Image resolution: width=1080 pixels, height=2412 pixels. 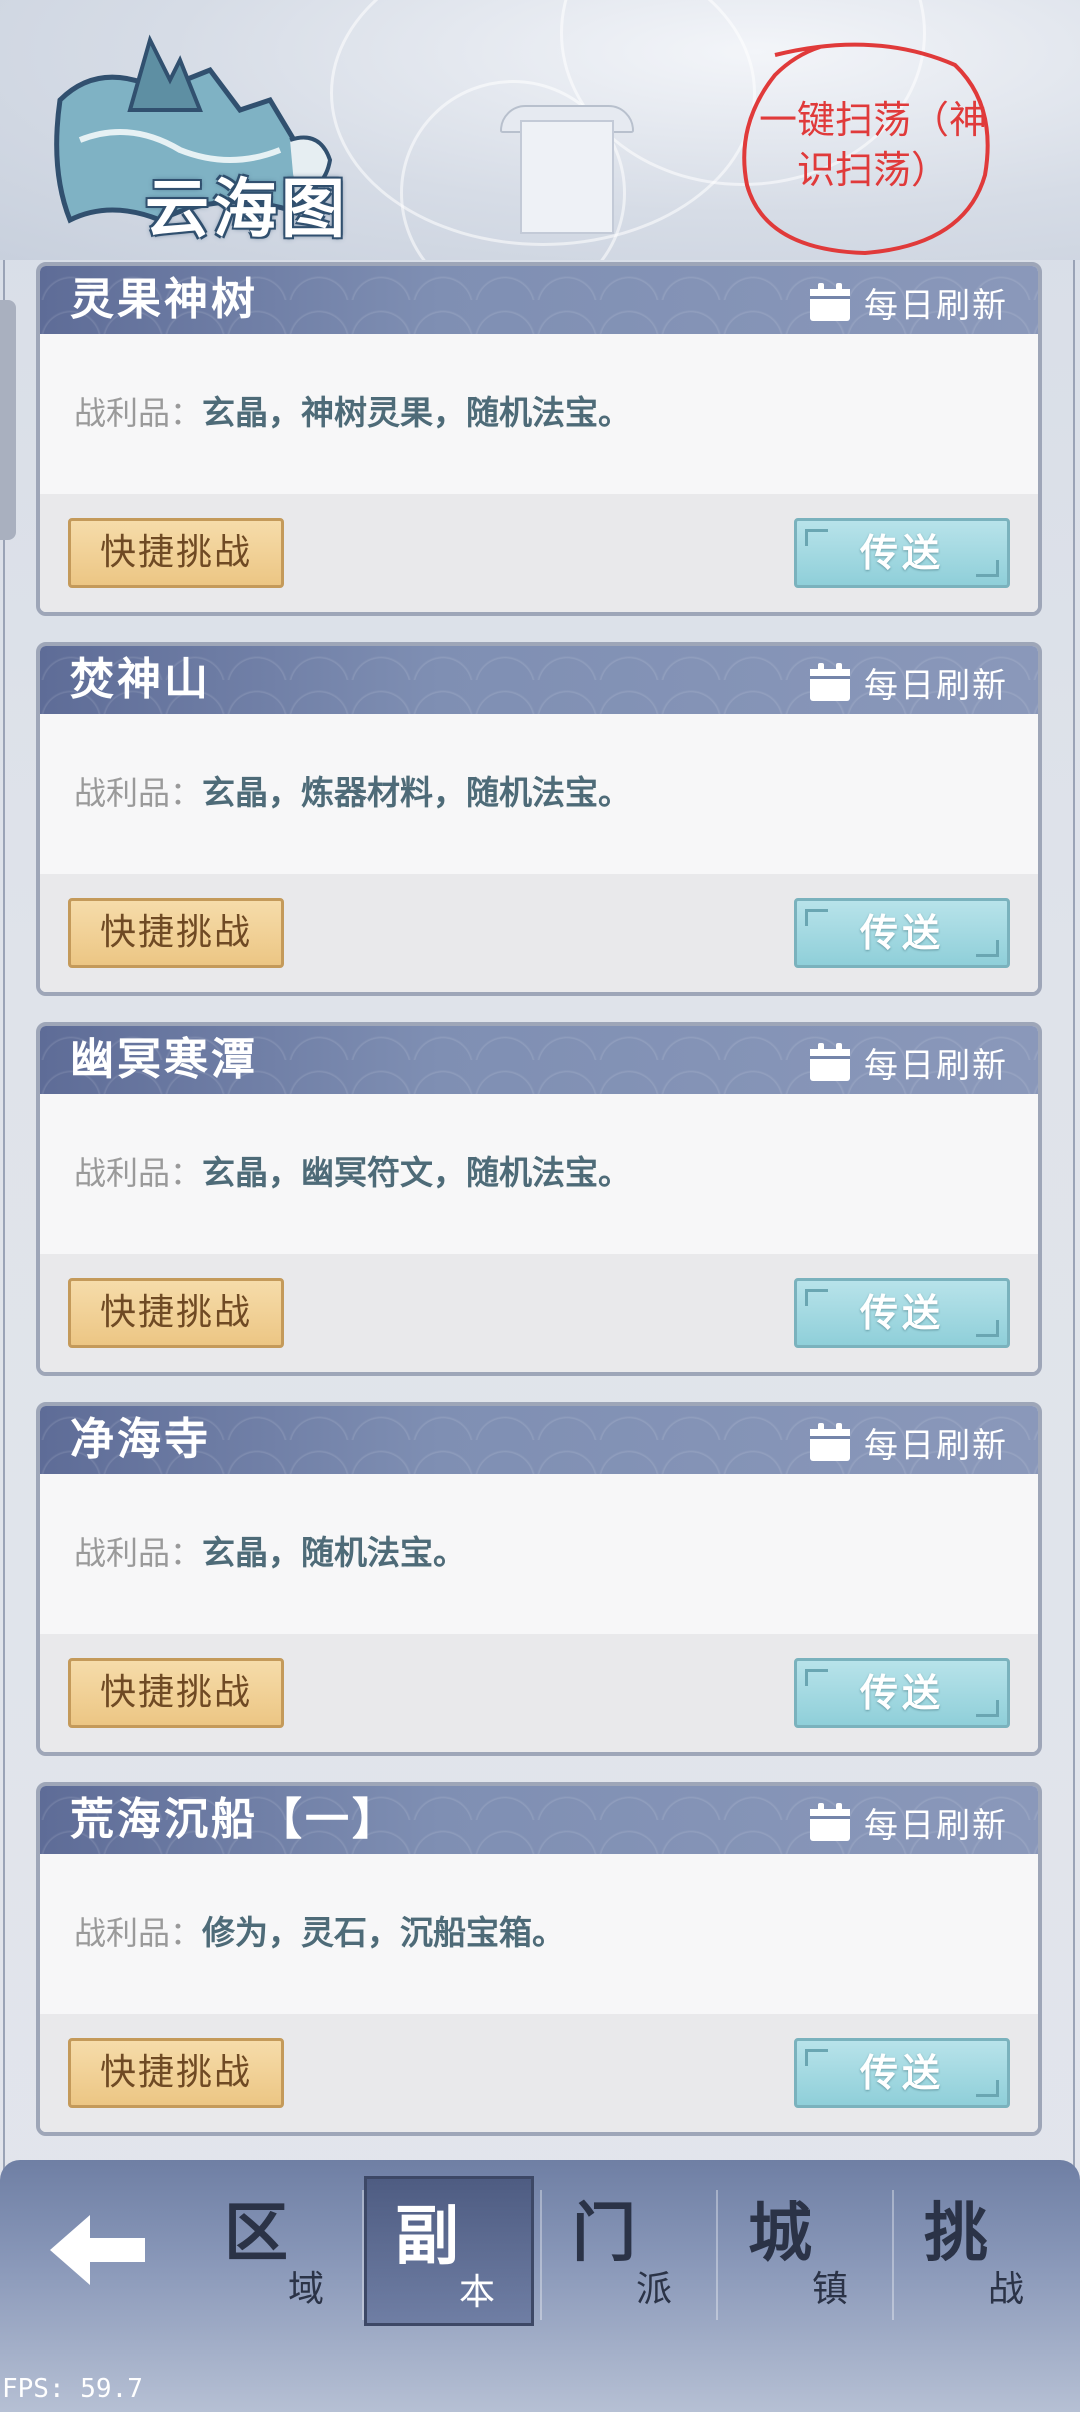 I want to click on bottom-nav: 区 域 副 本 门 派 城 镇 挑 战, so click(x=540, y=2286).